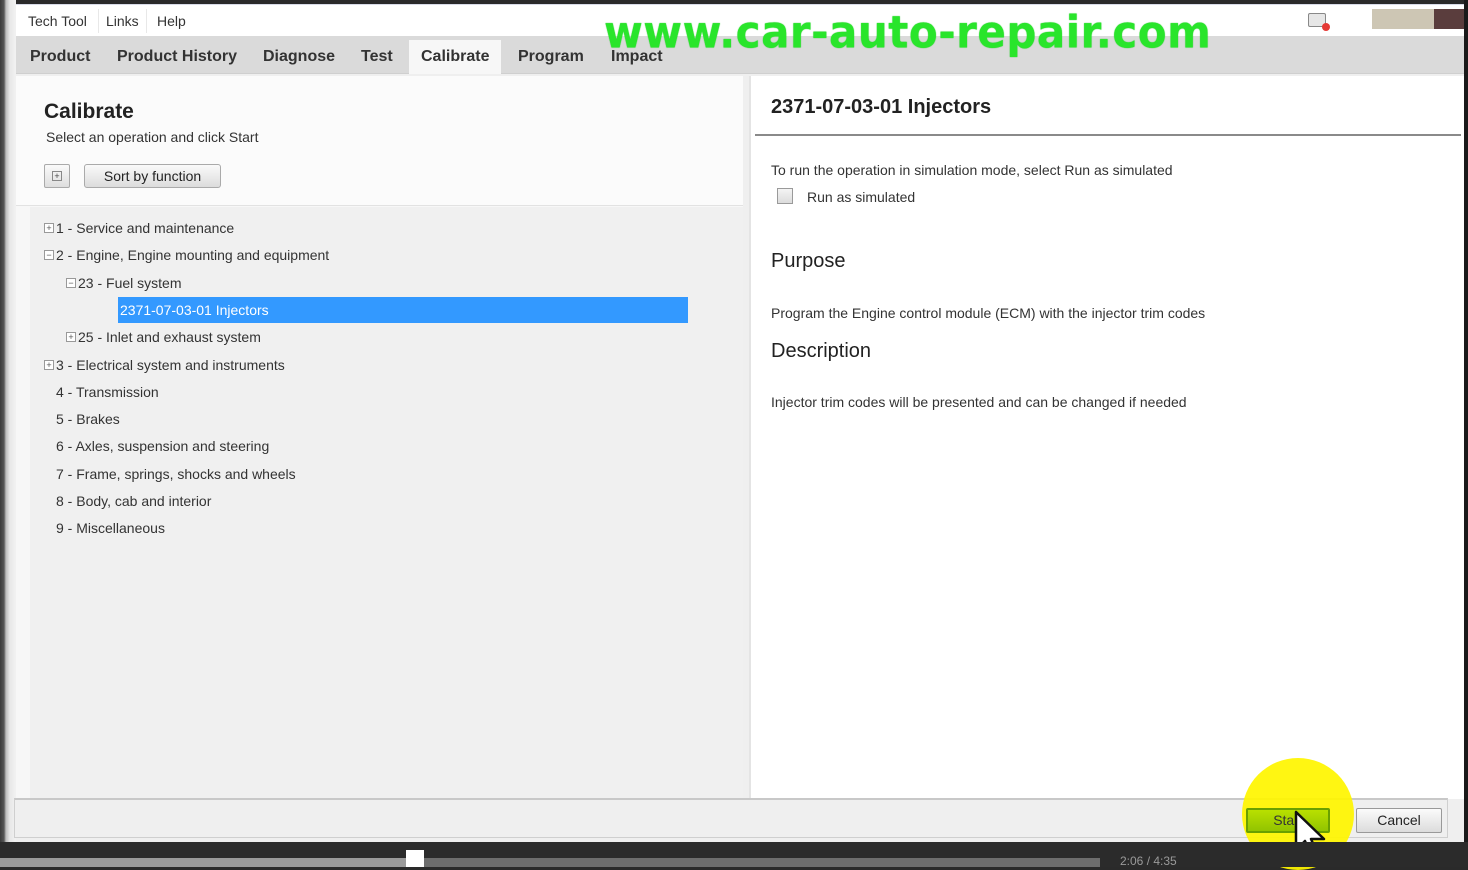 This screenshot has width=1468, height=870. Describe the element at coordinates (152, 137) in the screenshot. I see `page-subtitle: Select an operation and click Start` at that location.